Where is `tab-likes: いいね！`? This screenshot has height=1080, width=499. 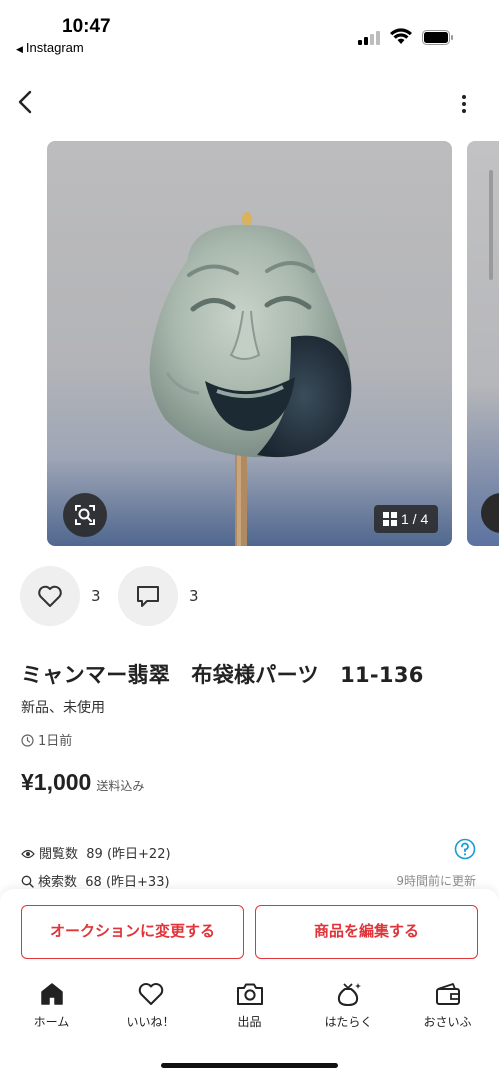
tab-likes: いいね！ is located at coordinates (150, 1008).